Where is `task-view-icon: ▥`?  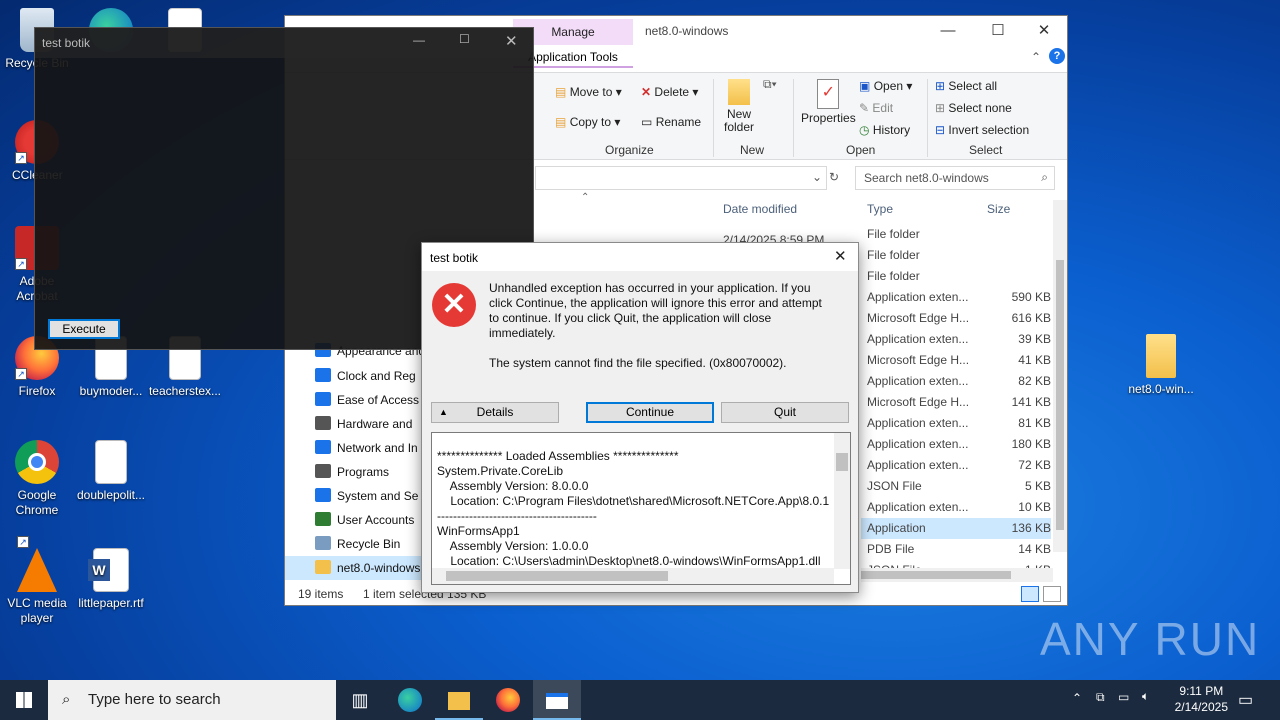 task-view-icon: ▥ is located at coordinates (360, 700).